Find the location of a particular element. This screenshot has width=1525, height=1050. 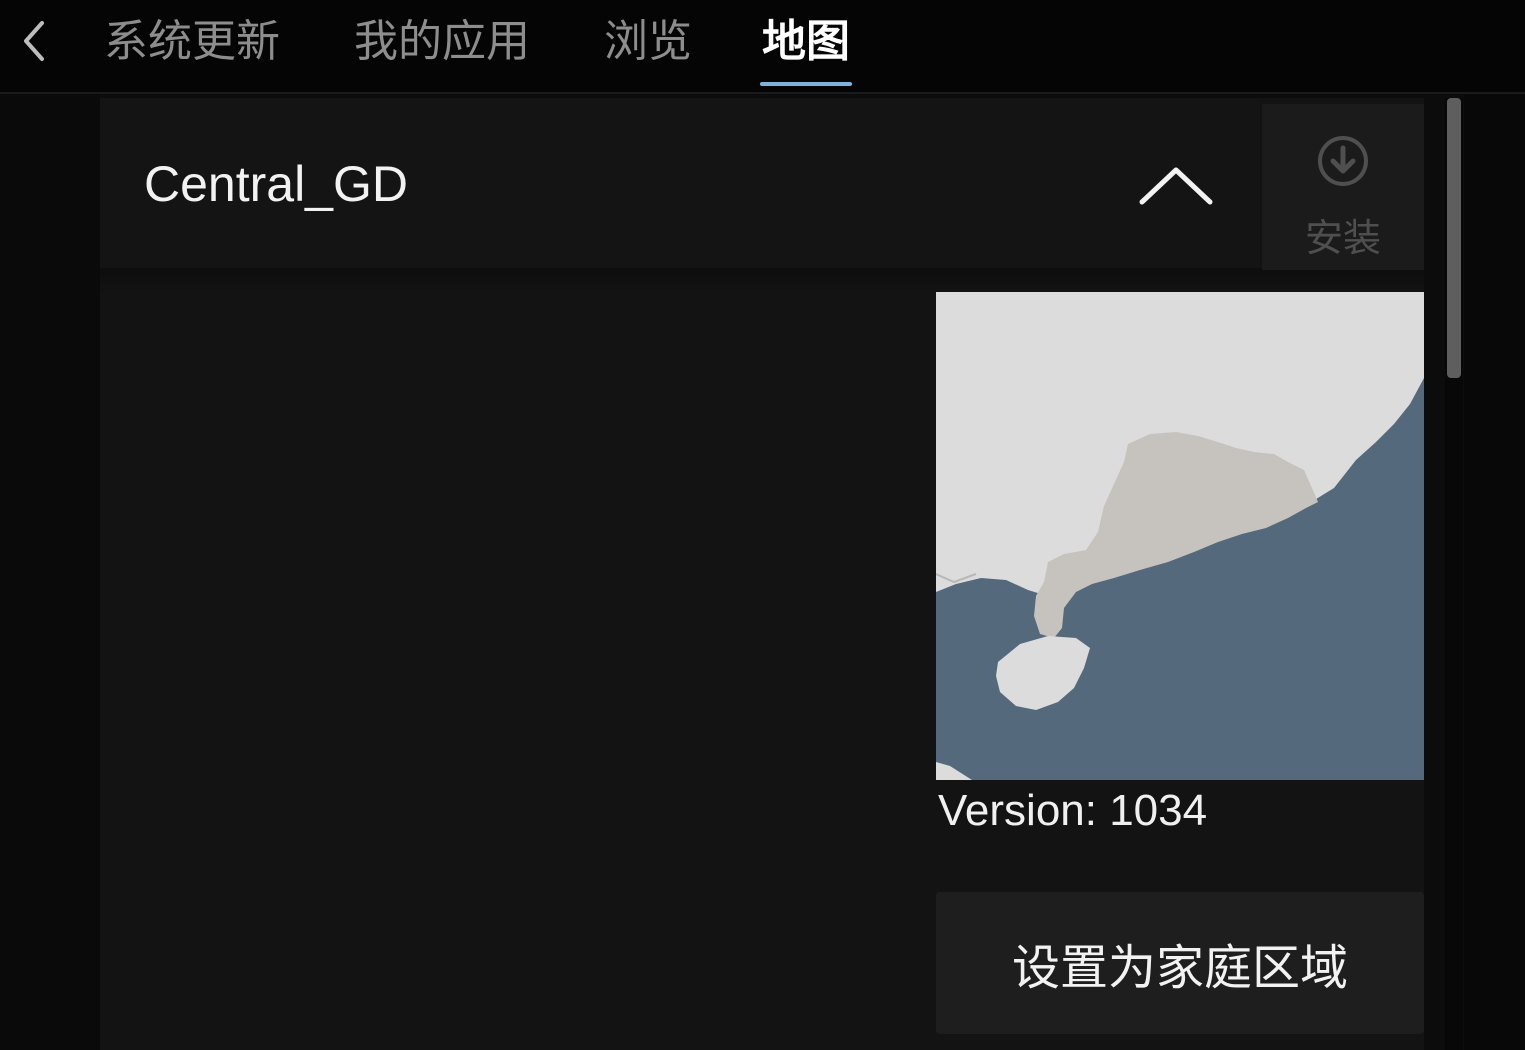

chevron-up-icon is located at coordinates (1176, 186).